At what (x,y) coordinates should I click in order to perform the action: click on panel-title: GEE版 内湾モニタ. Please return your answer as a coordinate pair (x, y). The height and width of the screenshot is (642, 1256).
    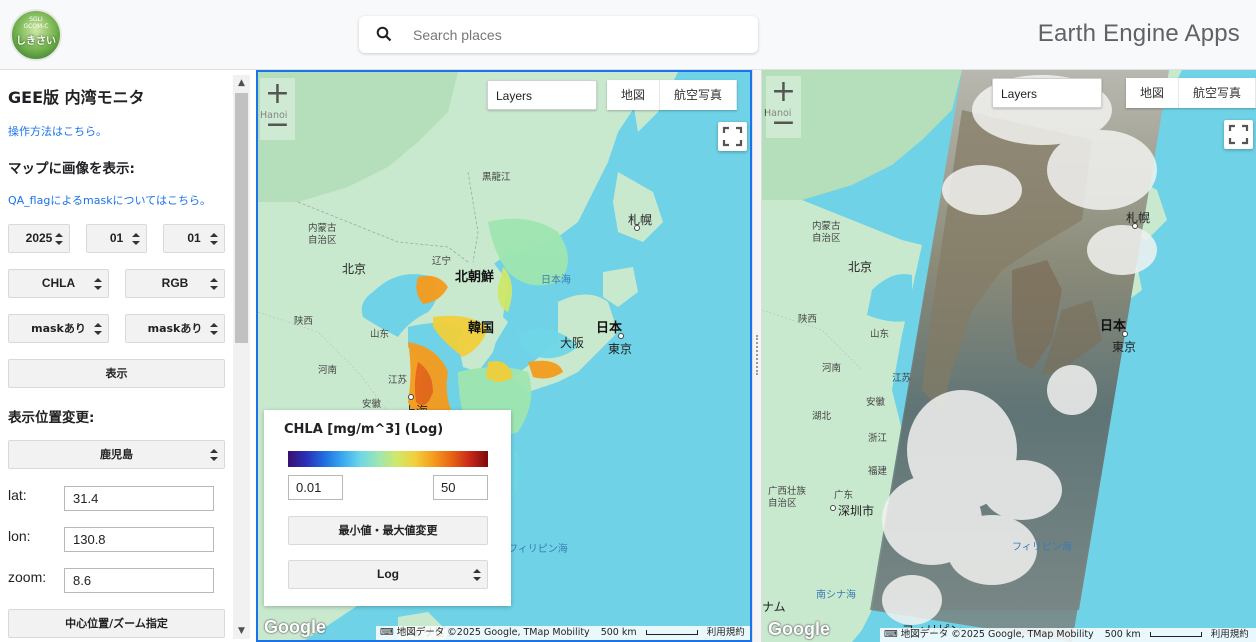
    Looking at the image, I should click on (76, 97).